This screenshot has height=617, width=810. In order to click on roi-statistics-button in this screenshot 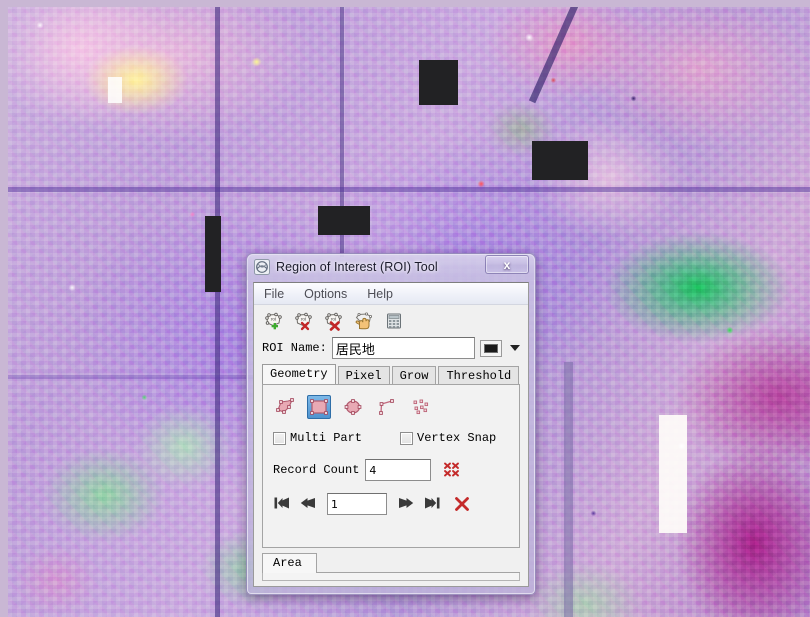, I will do `click(394, 321)`.